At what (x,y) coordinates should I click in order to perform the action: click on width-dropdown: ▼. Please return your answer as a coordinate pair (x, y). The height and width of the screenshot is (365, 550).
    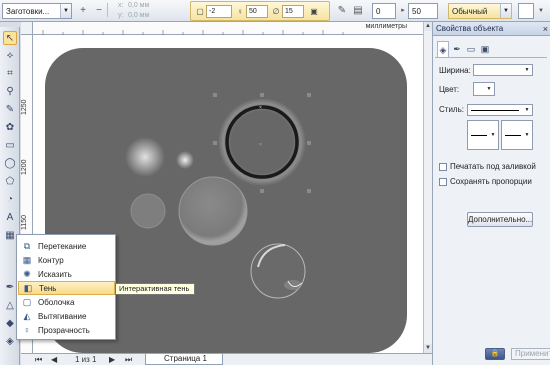
    Looking at the image, I should click on (503, 70).